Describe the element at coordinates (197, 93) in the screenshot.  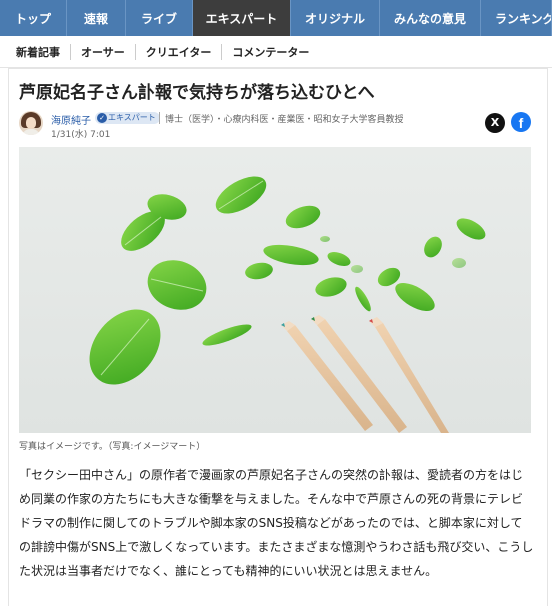
I see `article-title: 芦原妃名子さん訃報で気持ちが落ち込むひとへ` at that location.